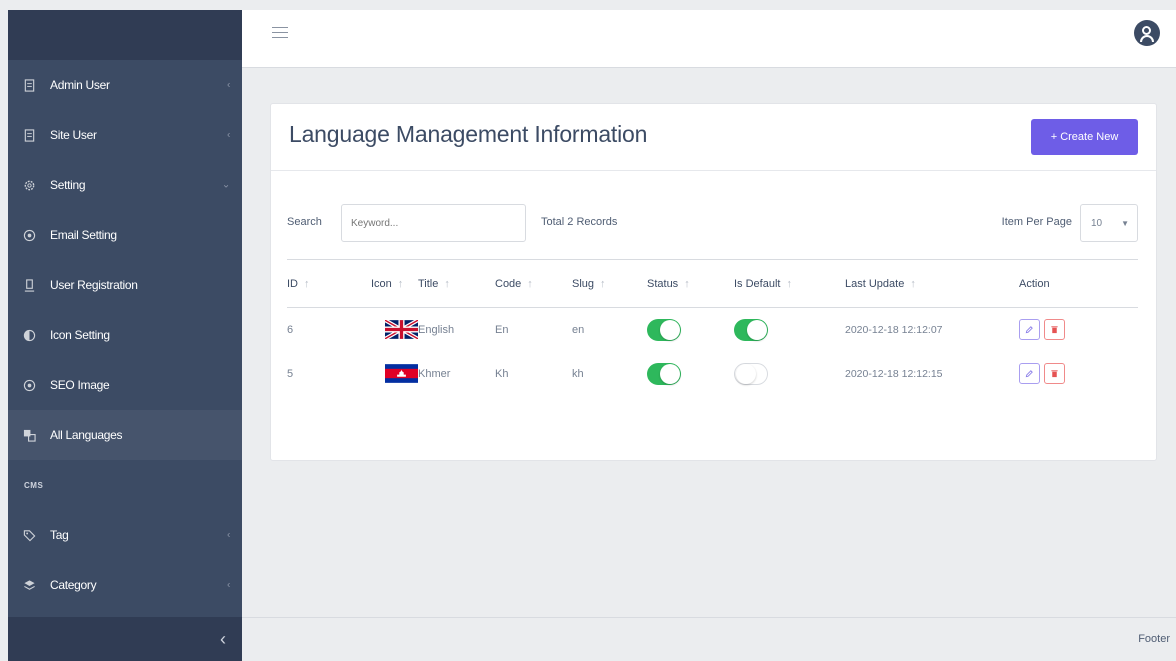 Image resolution: width=1176 pixels, height=661 pixels. Describe the element at coordinates (401, 330) in the screenshot. I see `uk-flag-icon` at that location.